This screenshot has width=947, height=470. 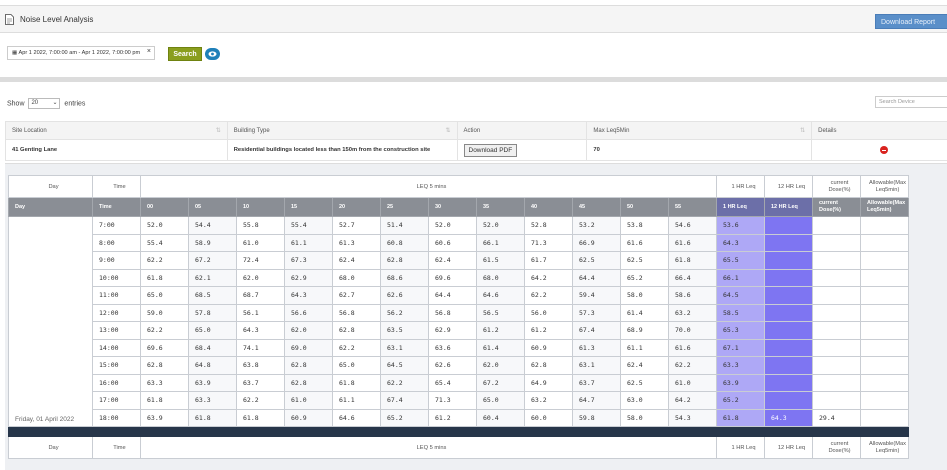 What do you see at coordinates (116, 382) in the screenshot?
I see `time-cell: 16:00` at bounding box center [116, 382].